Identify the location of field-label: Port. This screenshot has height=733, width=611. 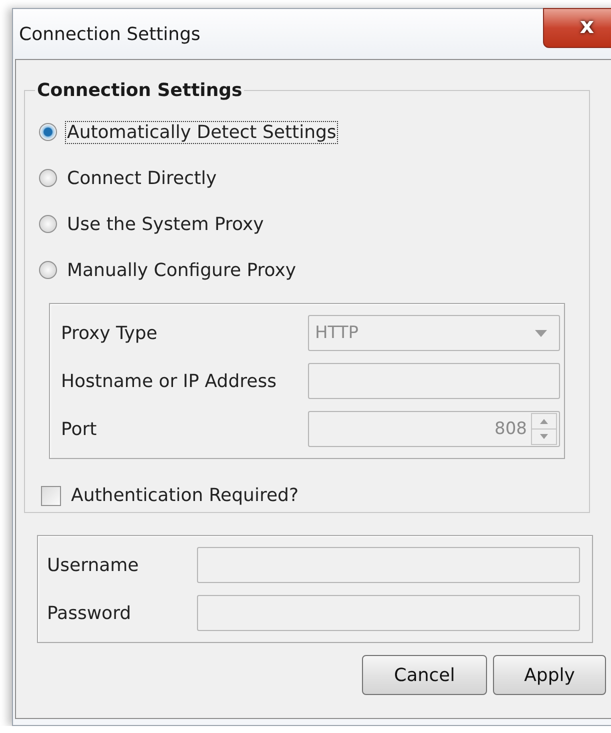
(79, 429).